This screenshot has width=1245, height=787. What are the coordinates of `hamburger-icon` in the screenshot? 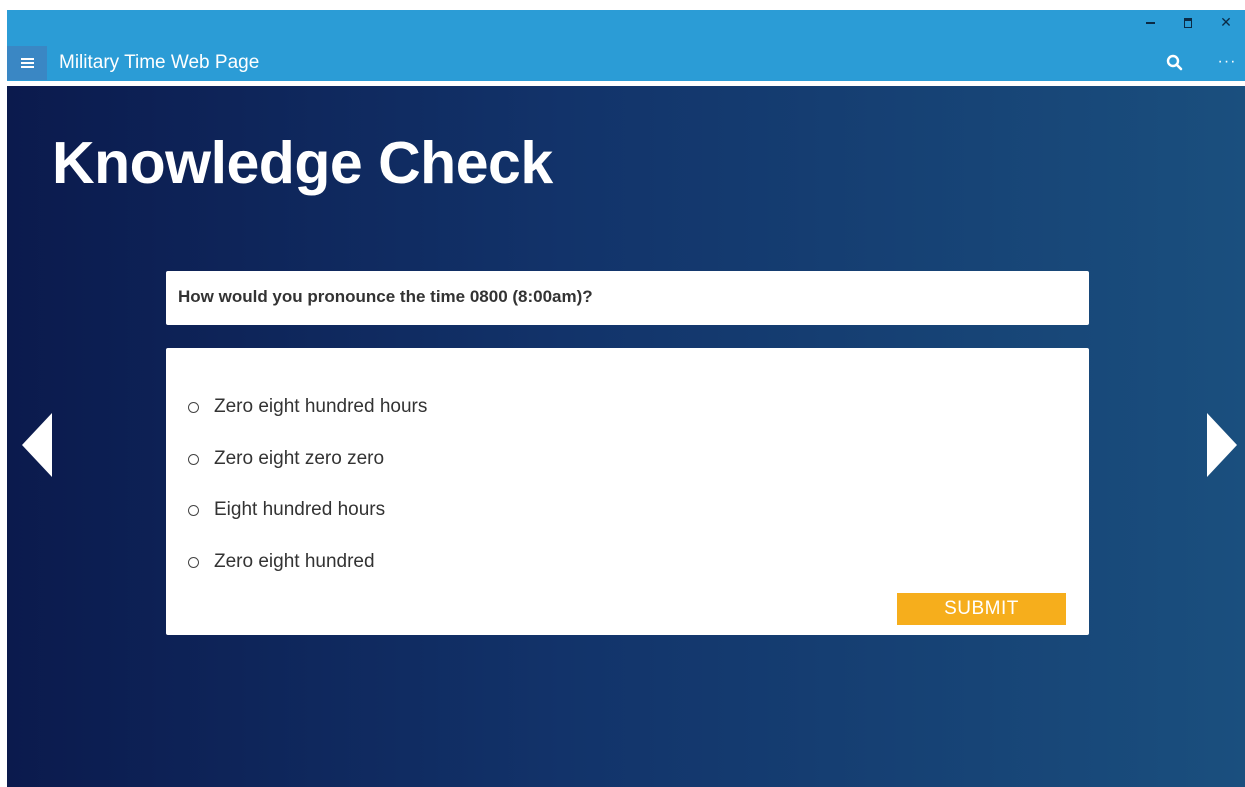 It's located at (27, 63).